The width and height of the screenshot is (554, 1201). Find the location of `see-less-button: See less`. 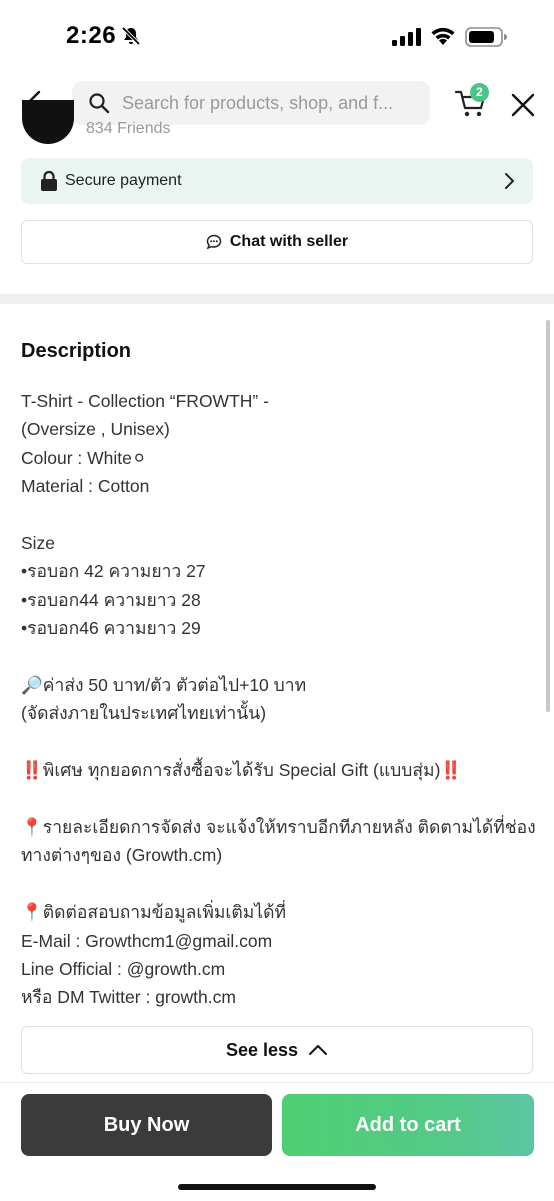

see-less-button: See less is located at coordinates (277, 1050).